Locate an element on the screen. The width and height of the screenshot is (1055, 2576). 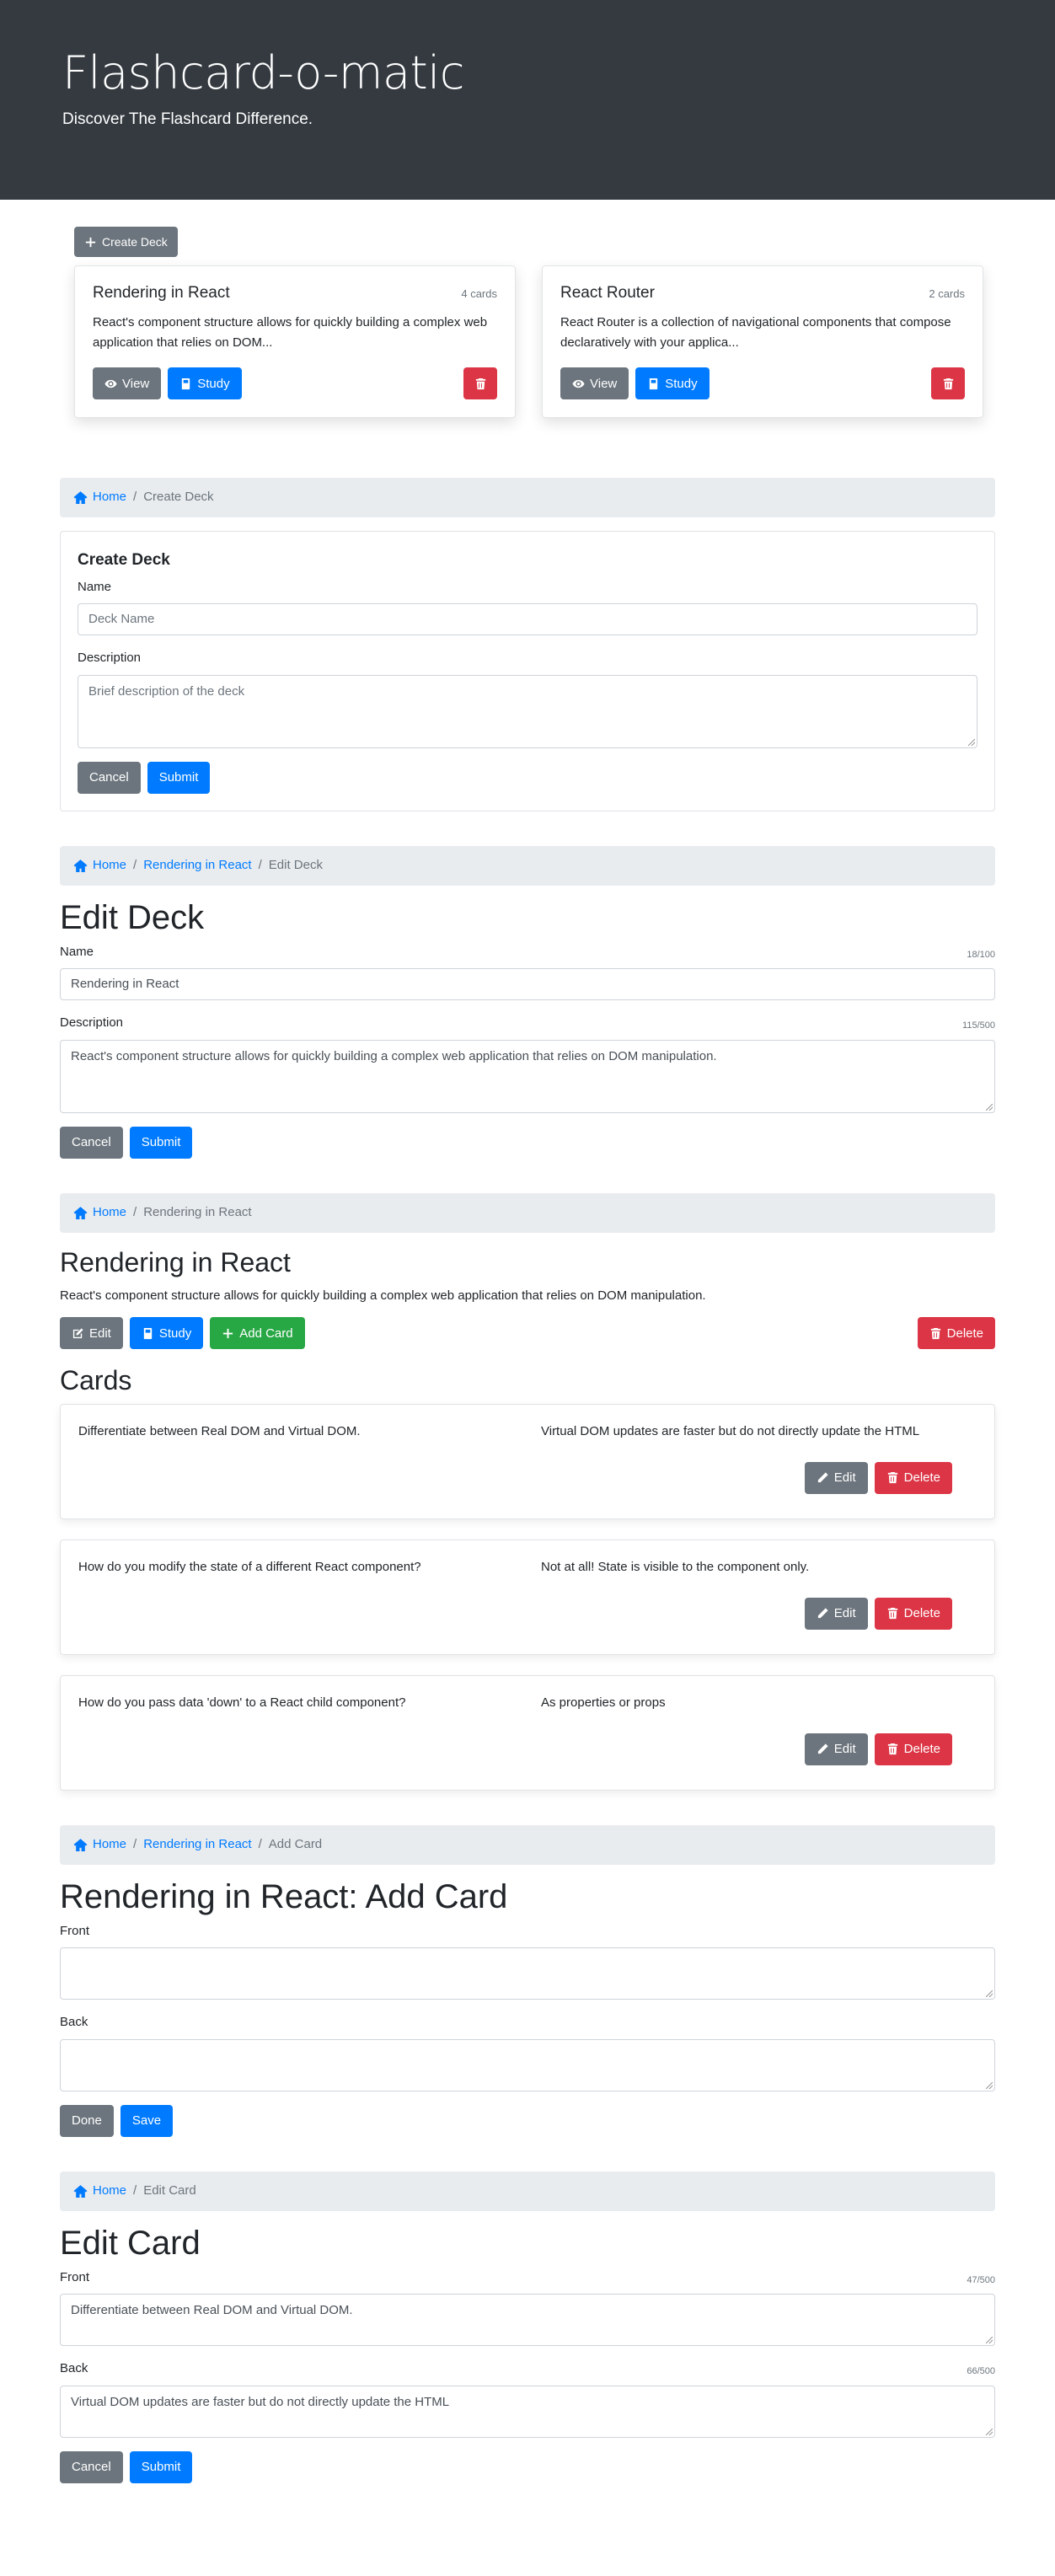
delete-deck-button: Delete is located at coordinates (956, 1333).